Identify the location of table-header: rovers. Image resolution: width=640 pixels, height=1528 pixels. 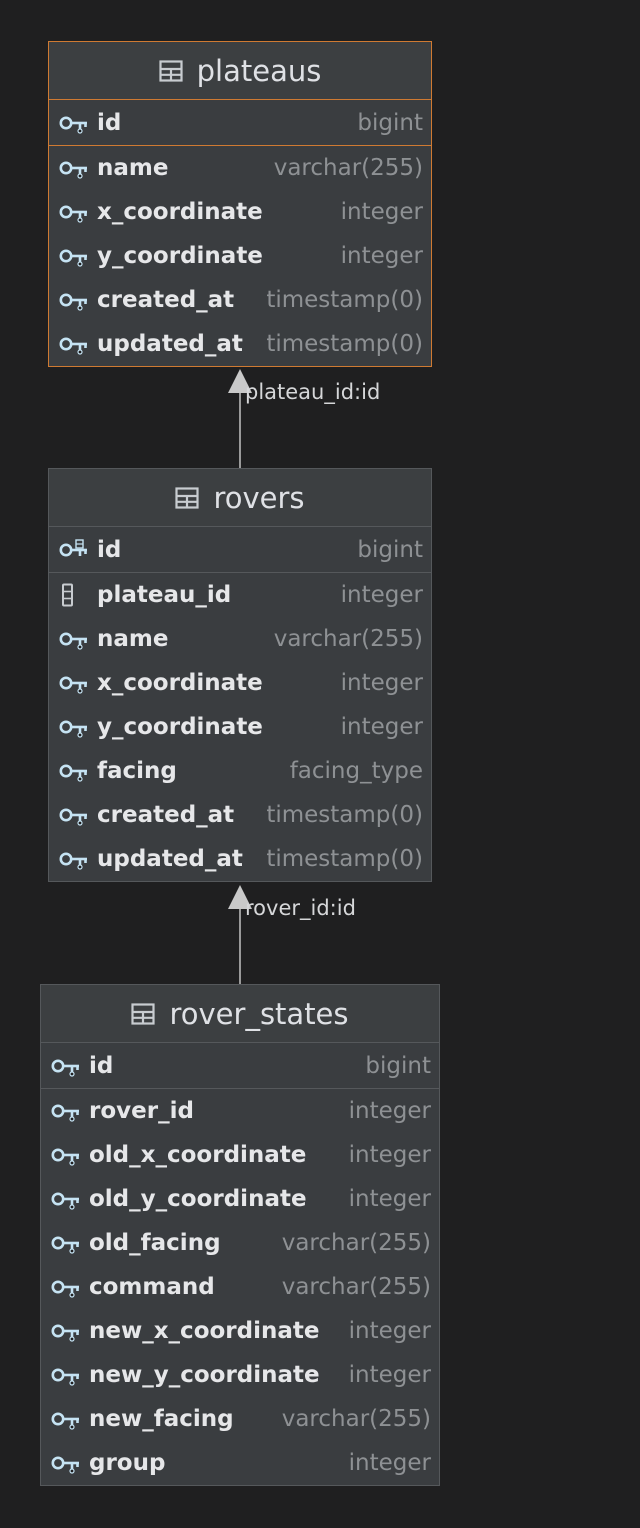
(240, 498).